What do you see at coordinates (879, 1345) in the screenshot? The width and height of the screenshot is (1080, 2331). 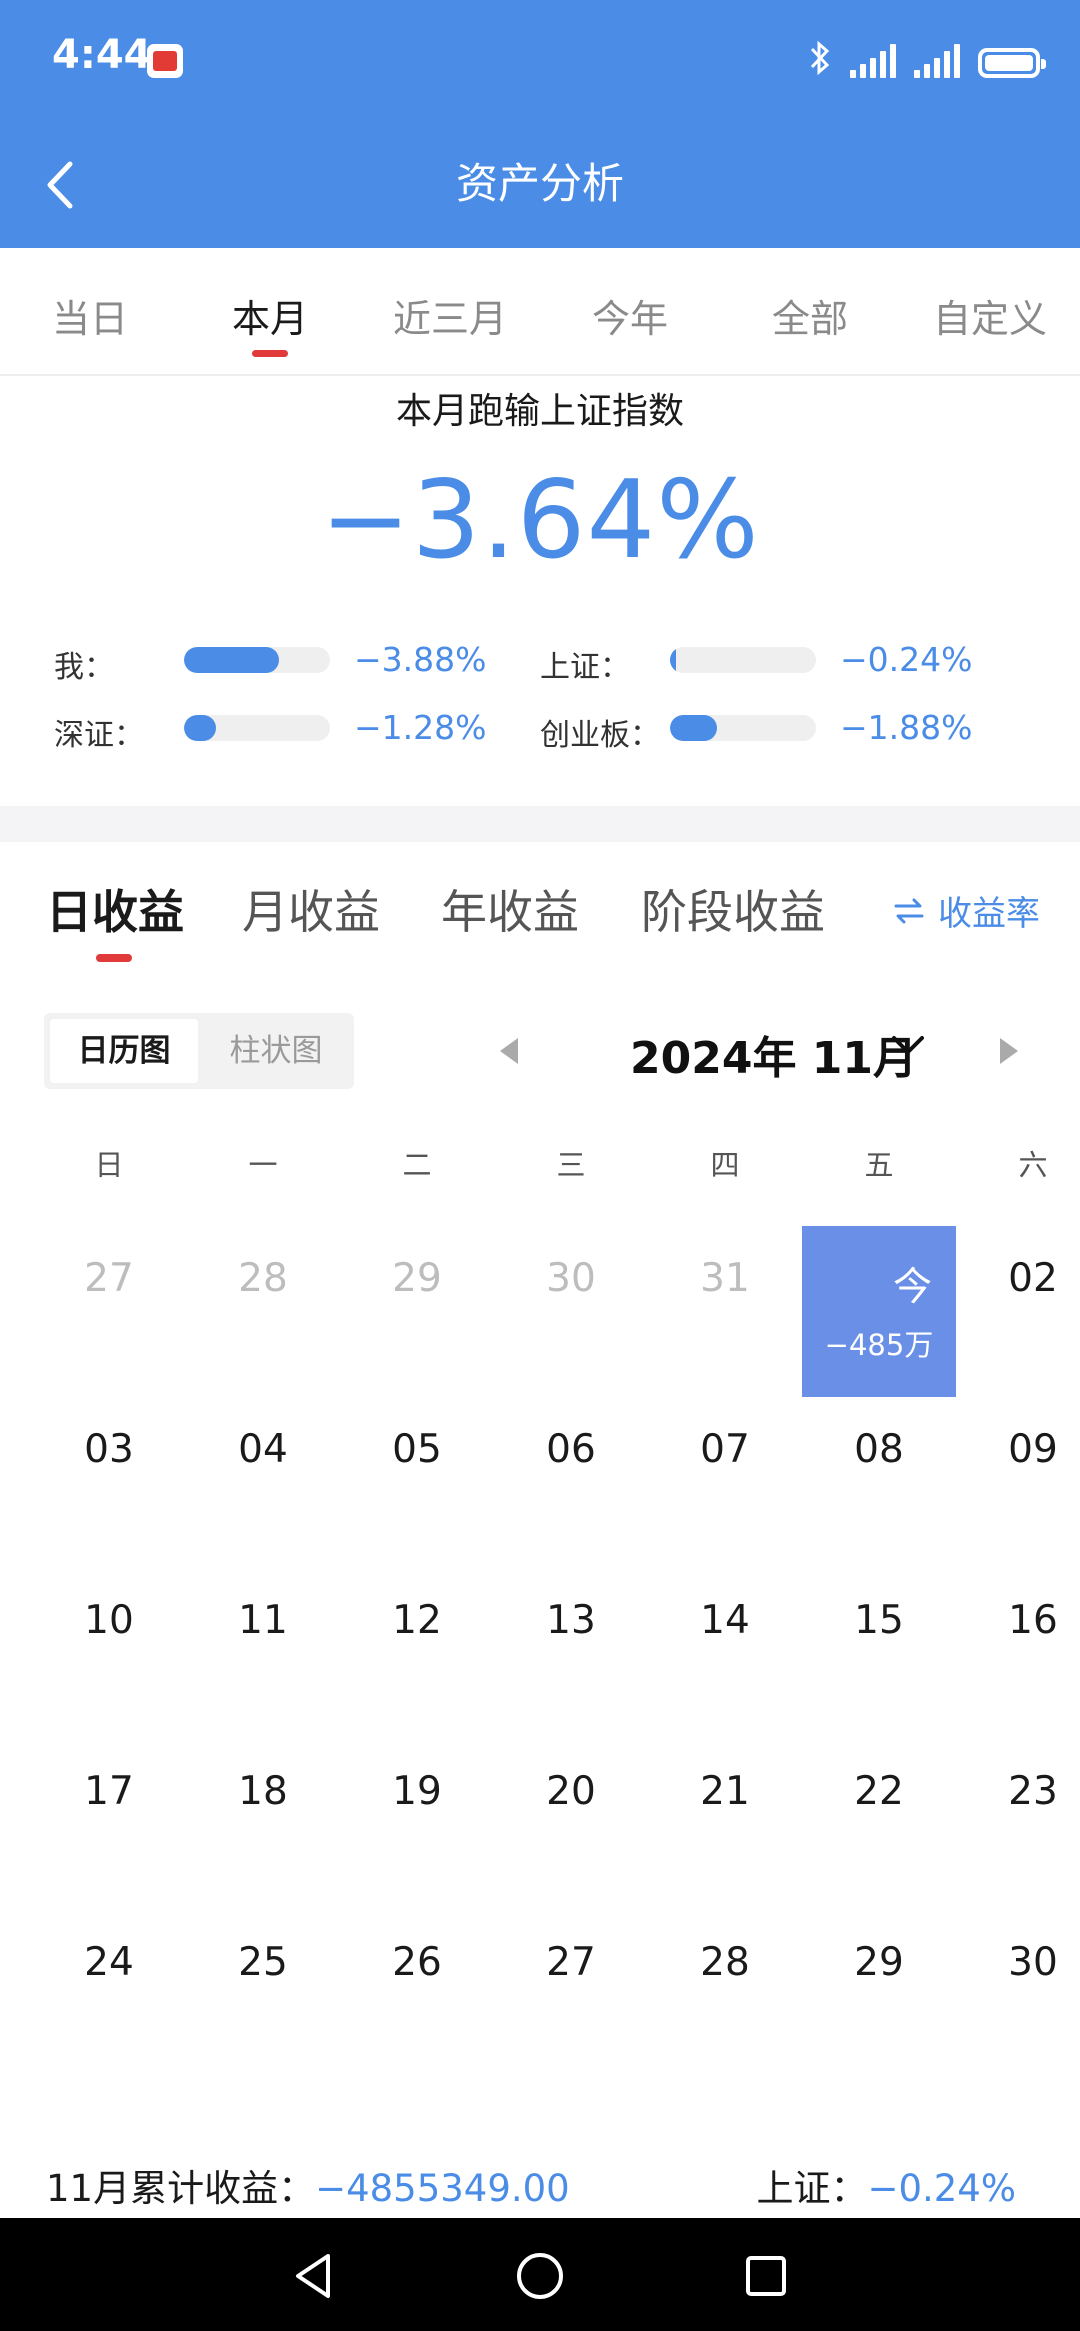 I see `day-earnings: −485万` at bounding box center [879, 1345].